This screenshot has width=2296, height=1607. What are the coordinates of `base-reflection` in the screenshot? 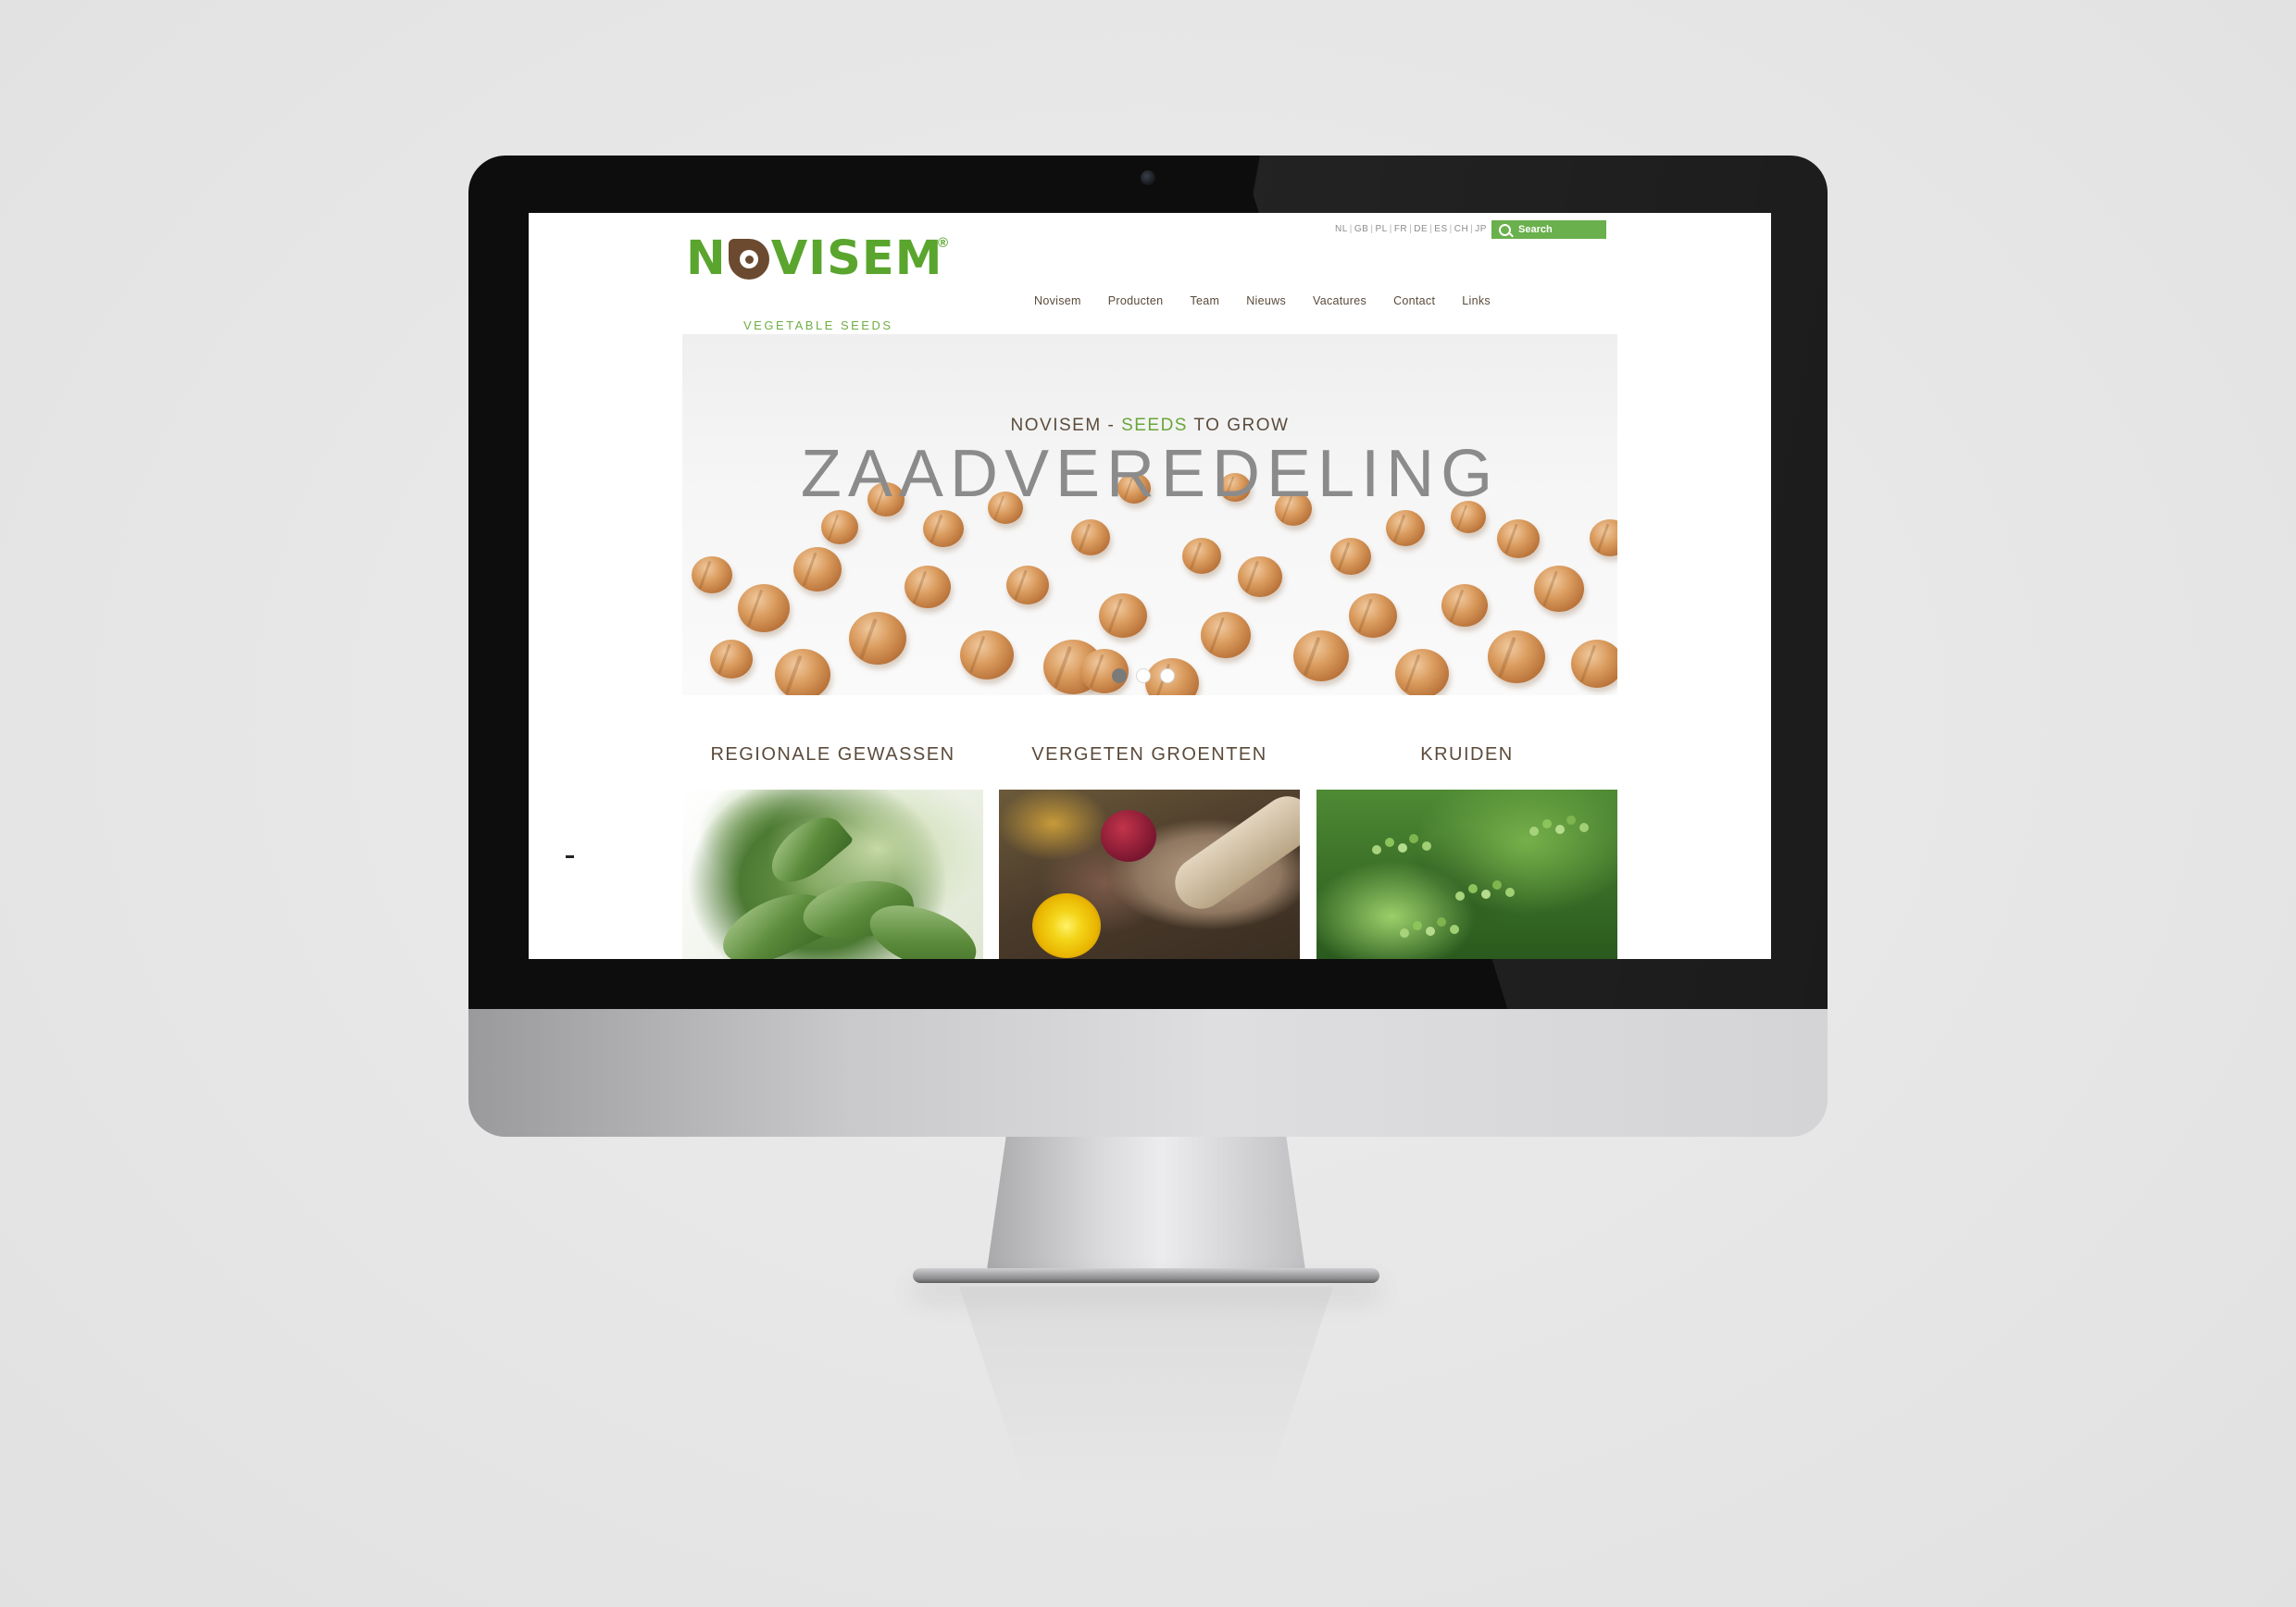 It's located at (1146, 1388).